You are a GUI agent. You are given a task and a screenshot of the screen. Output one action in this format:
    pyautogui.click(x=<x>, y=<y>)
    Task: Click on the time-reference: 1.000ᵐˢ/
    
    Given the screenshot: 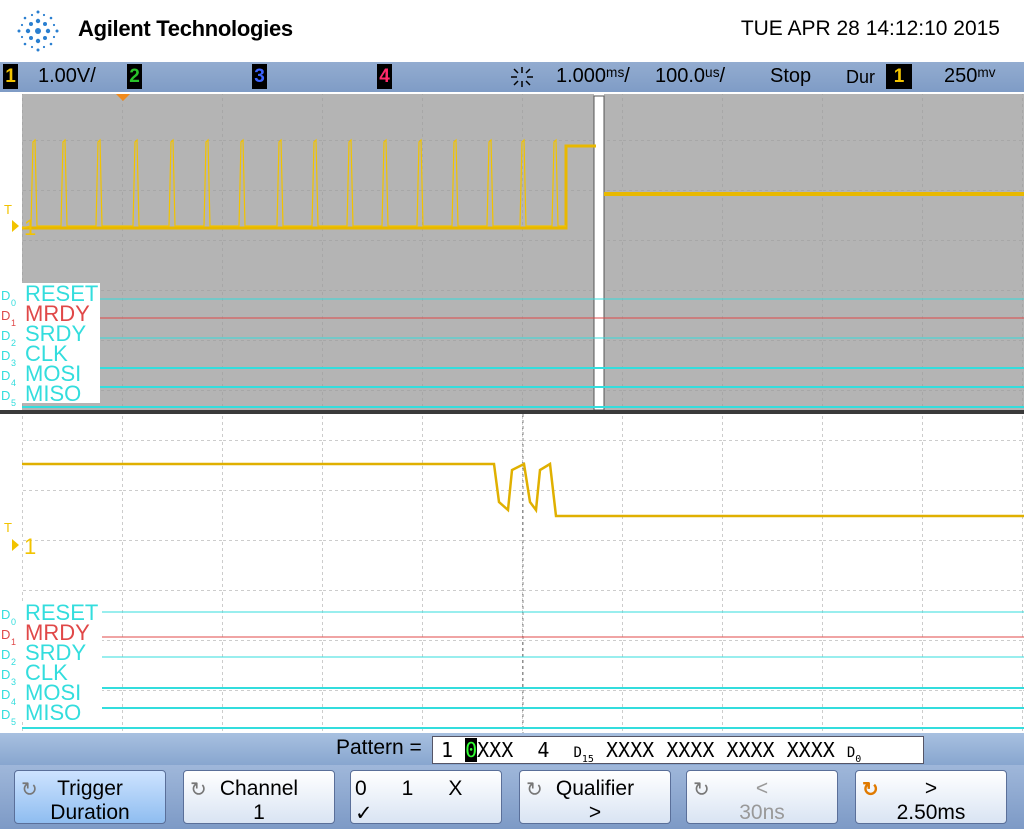 What is the action you would take?
    pyautogui.click(x=593, y=76)
    